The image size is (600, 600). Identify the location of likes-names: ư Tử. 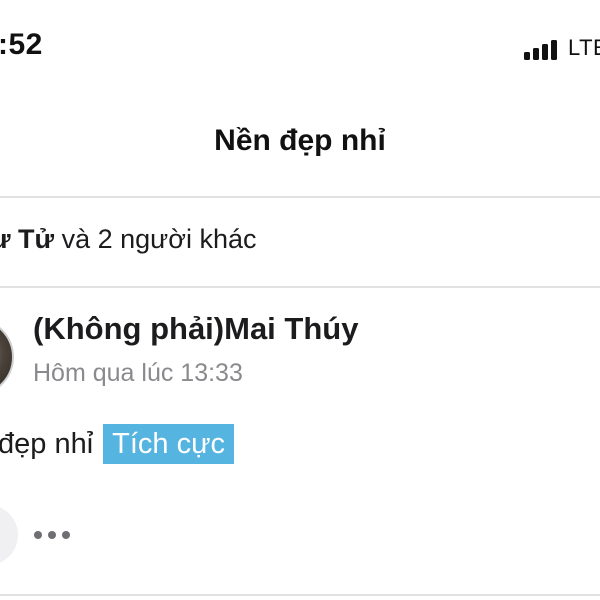
(27, 239).